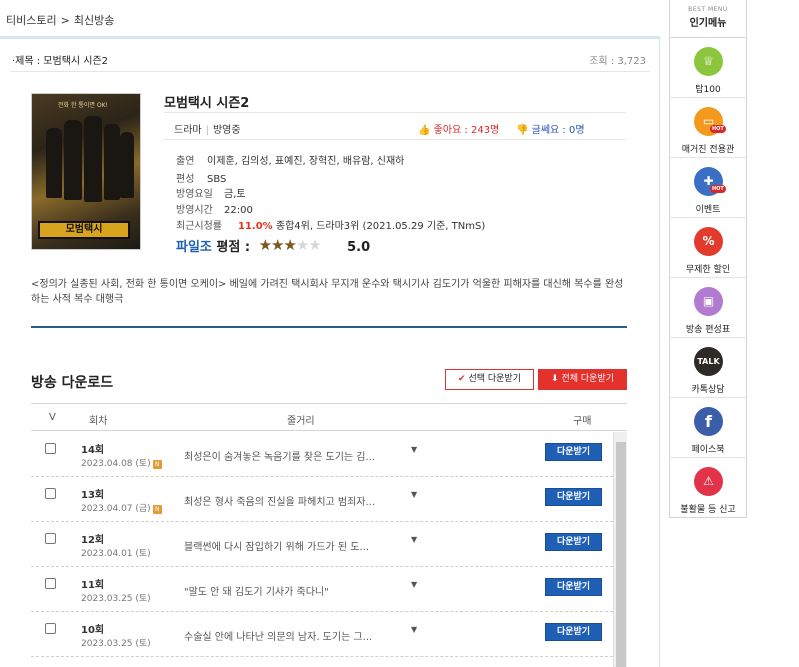 The image size is (799, 667). Describe the element at coordinates (708, 241) in the screenshot. I see `percent-icon: %` at that location.